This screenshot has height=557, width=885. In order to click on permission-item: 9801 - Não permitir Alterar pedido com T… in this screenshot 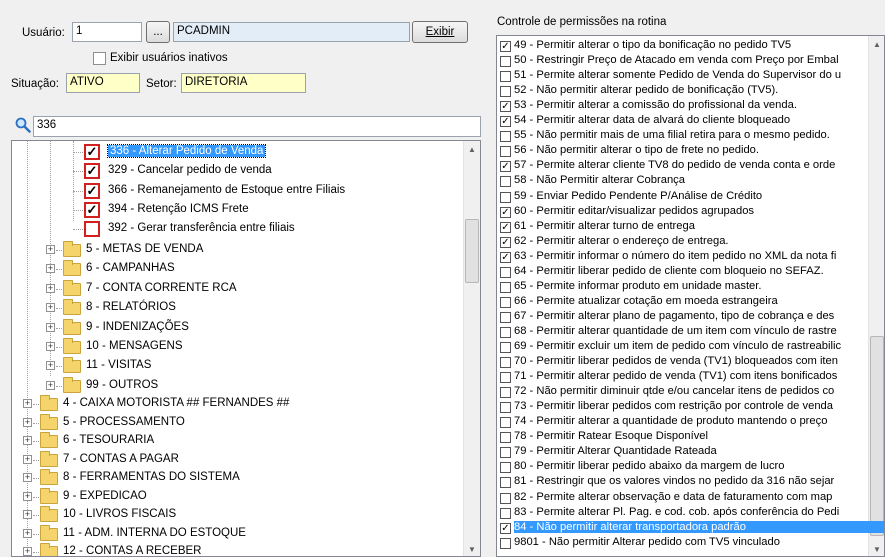, I will do `click(682, 543)`.